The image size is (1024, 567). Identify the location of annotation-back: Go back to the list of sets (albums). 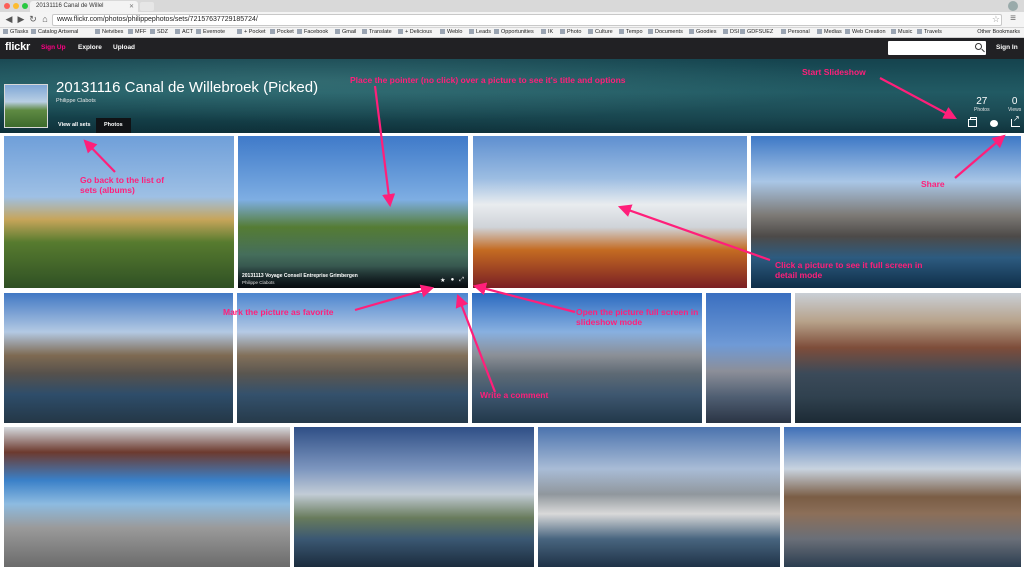
(122, 185).